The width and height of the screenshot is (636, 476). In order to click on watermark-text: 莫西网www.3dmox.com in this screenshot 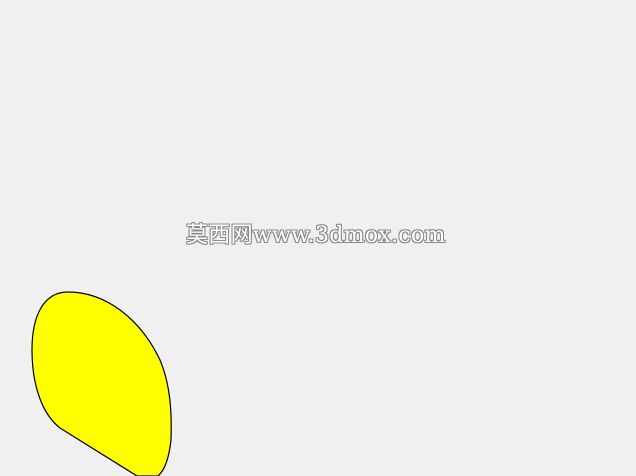, I will do `click(316, 235)`.